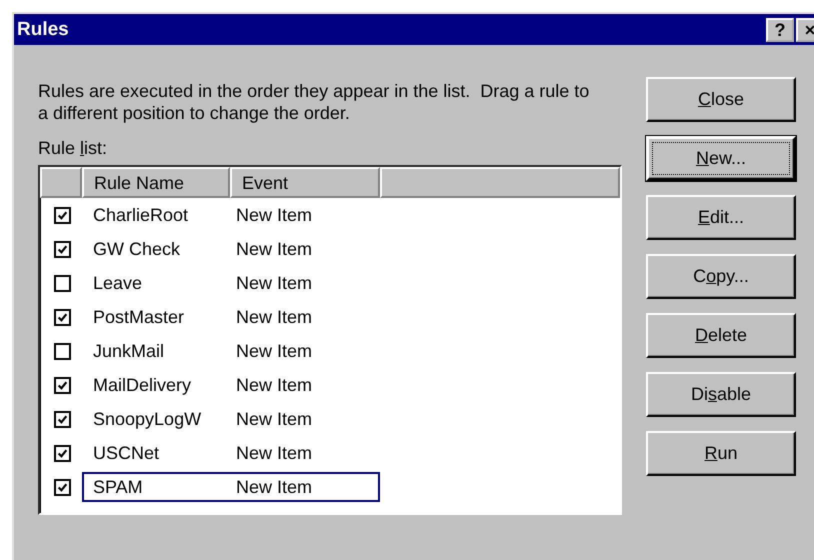 The width and height of the screenshot is (814, 560). What do you see at coordinates (139, 317) in the screenshot?
I see `rule-name: PostMaster` at bounding box center [139, 317].